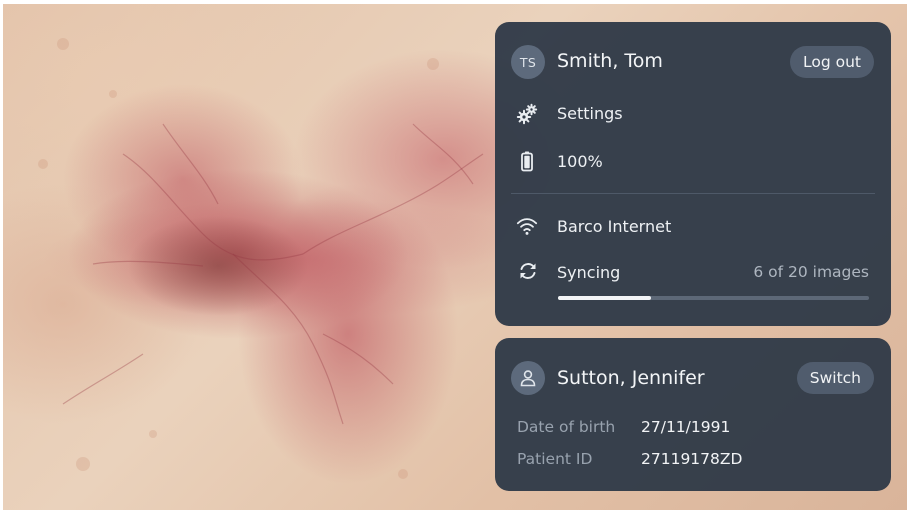  I want to click on patient-name: Sutton, Jennifer, so click(631, 378).